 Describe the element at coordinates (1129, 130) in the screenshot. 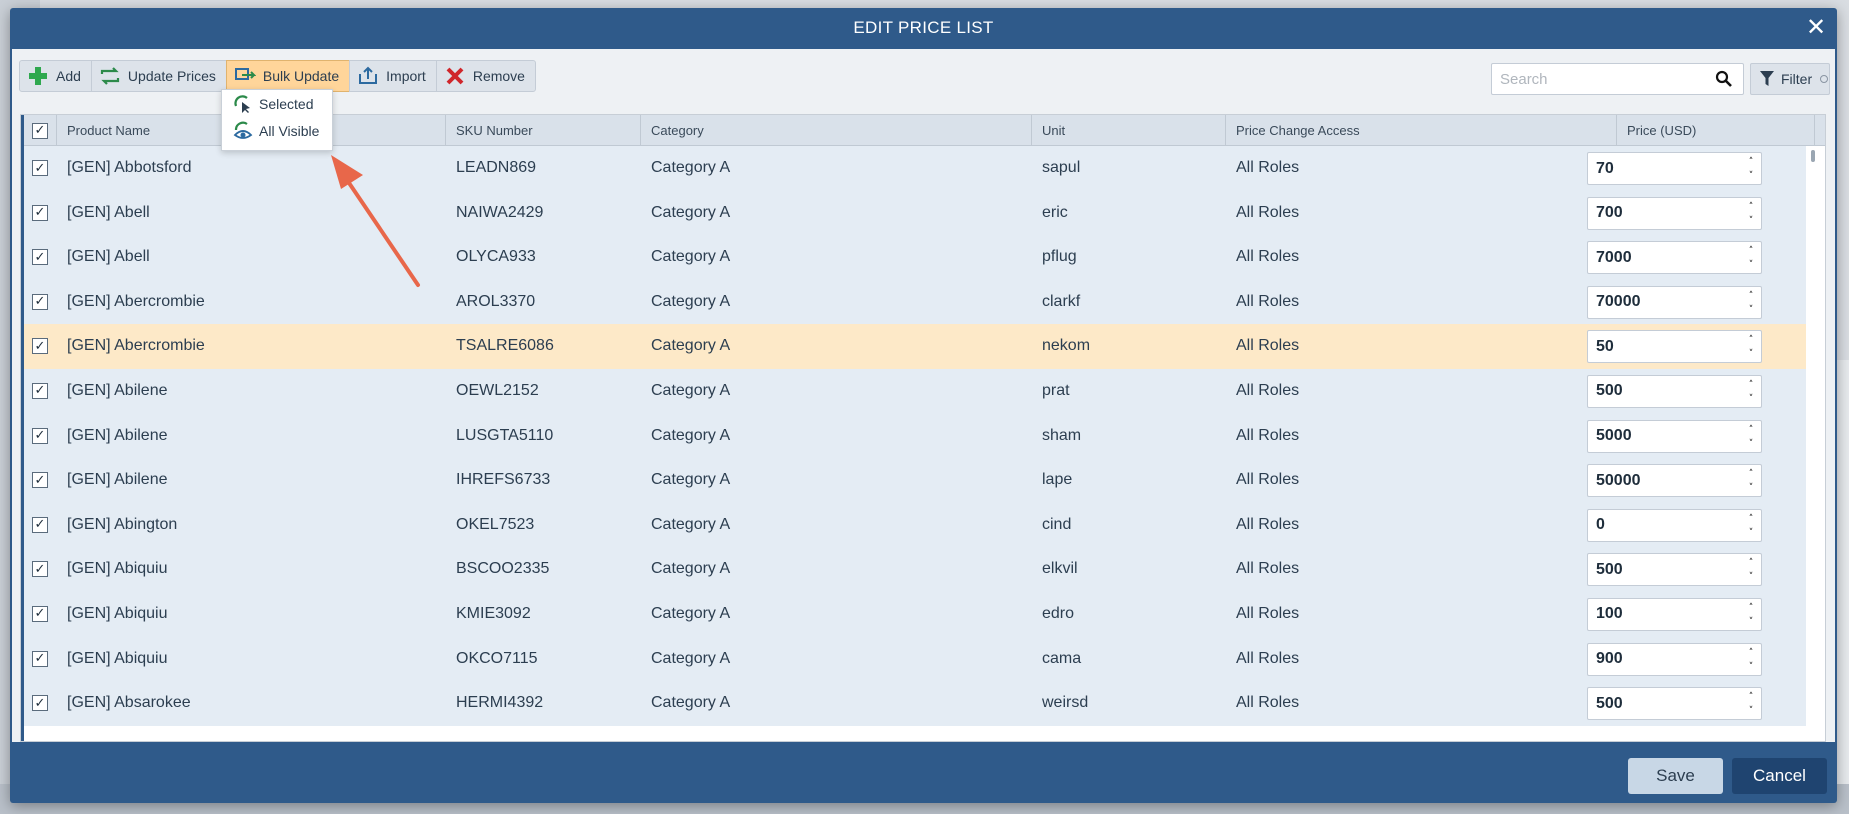

I see `column-header-unit: Unit` at that location.